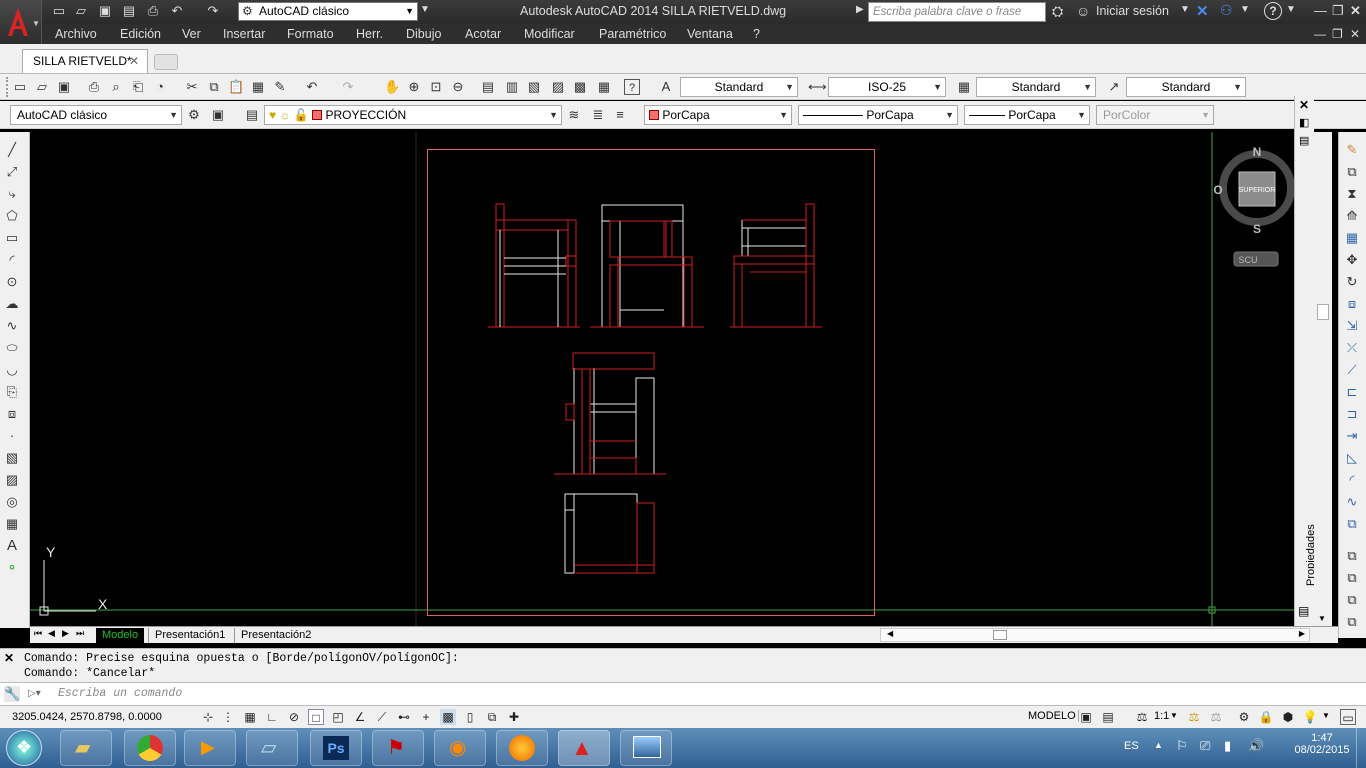  Describe the element at coordinates (1352, 150) in the screenshot. I see `erase-icon: ✎` at that location.